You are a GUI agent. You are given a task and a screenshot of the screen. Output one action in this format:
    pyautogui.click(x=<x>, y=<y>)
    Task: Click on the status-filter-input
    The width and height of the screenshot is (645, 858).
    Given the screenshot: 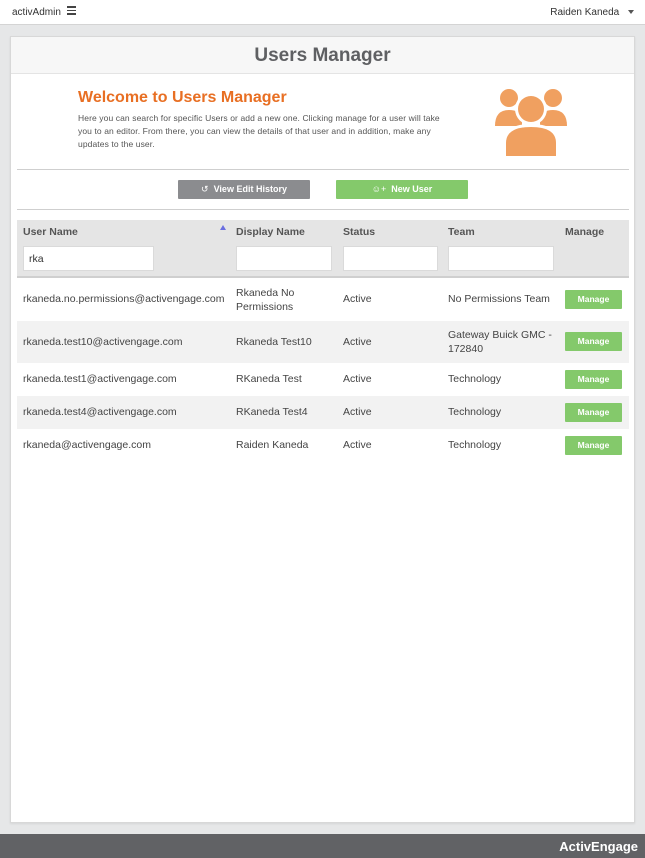 What is the action you would take?
    pyautogui.click(x=390, y=258)
    